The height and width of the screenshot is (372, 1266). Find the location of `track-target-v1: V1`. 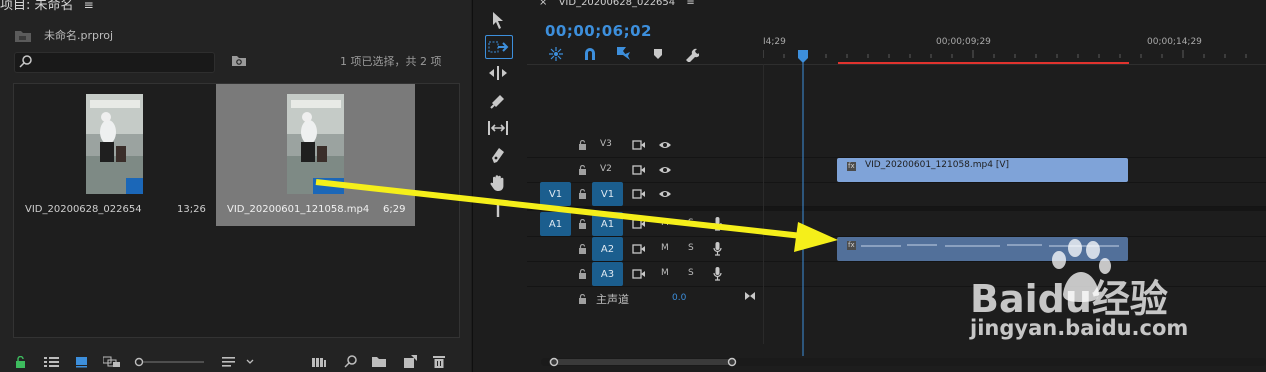

track-target-v1: V1 is located at coordinates (607, 194).